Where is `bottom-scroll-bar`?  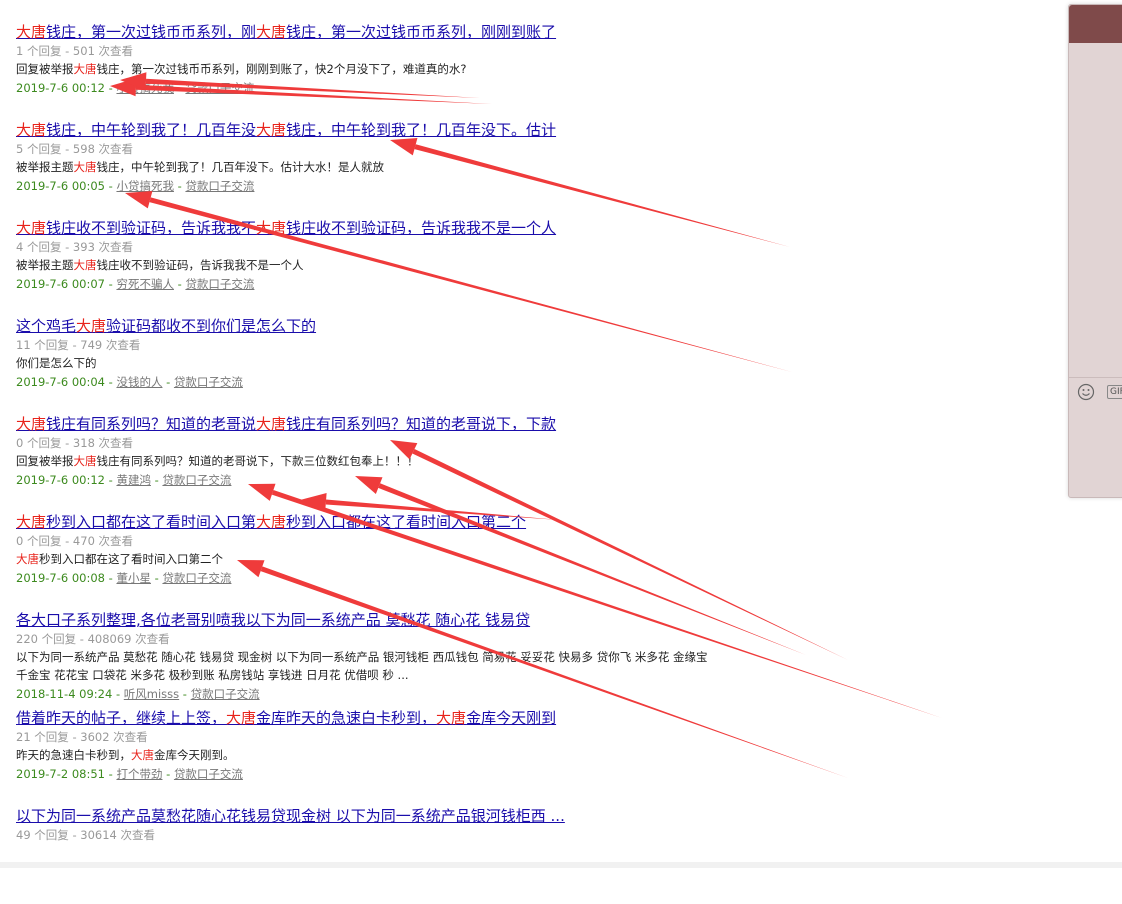
bottom-scroll-bar is located at coordinates (561, 865).